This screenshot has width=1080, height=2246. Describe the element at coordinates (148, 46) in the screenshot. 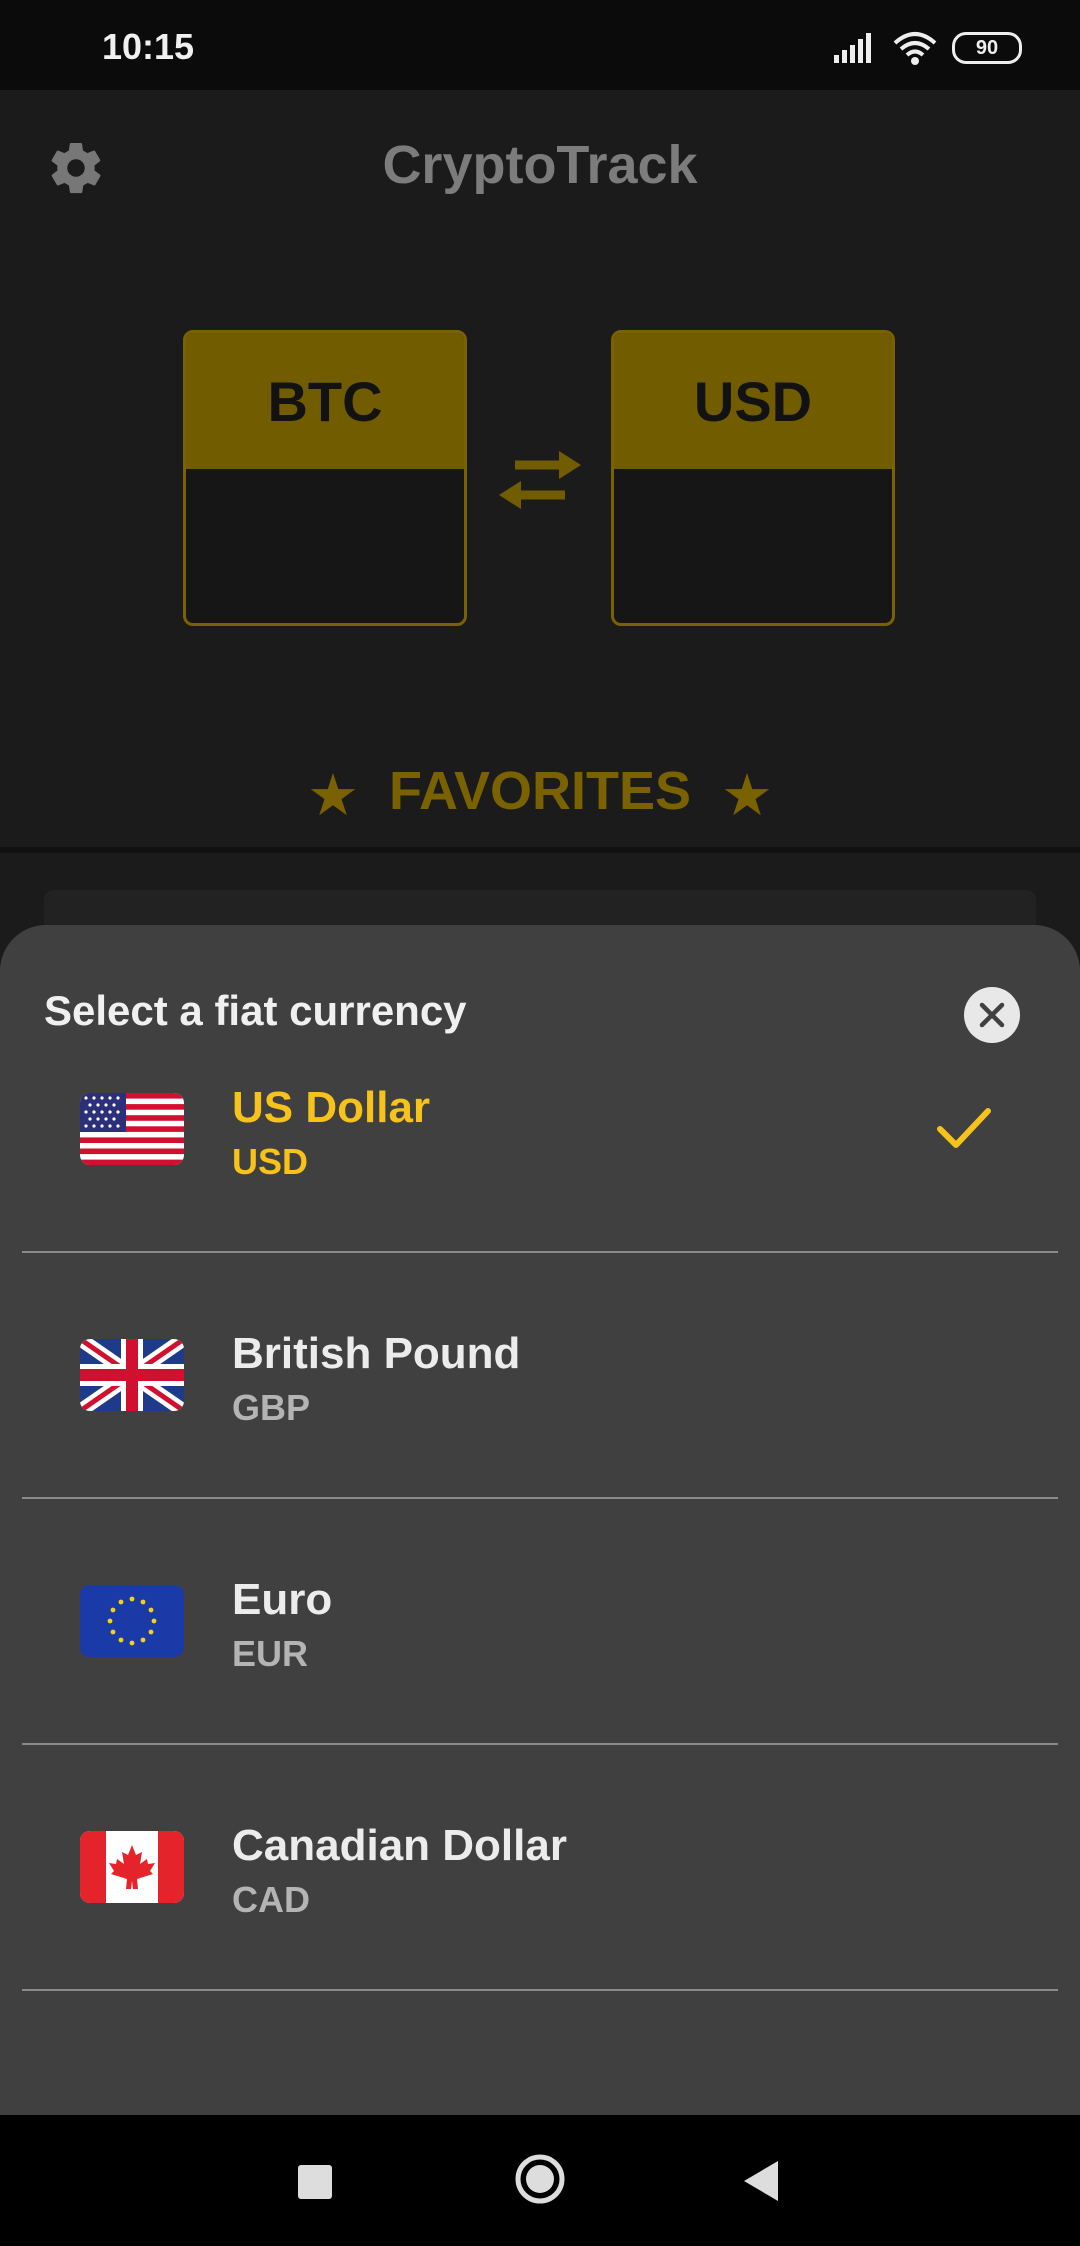

I see `status-time: 10:15` at that location.